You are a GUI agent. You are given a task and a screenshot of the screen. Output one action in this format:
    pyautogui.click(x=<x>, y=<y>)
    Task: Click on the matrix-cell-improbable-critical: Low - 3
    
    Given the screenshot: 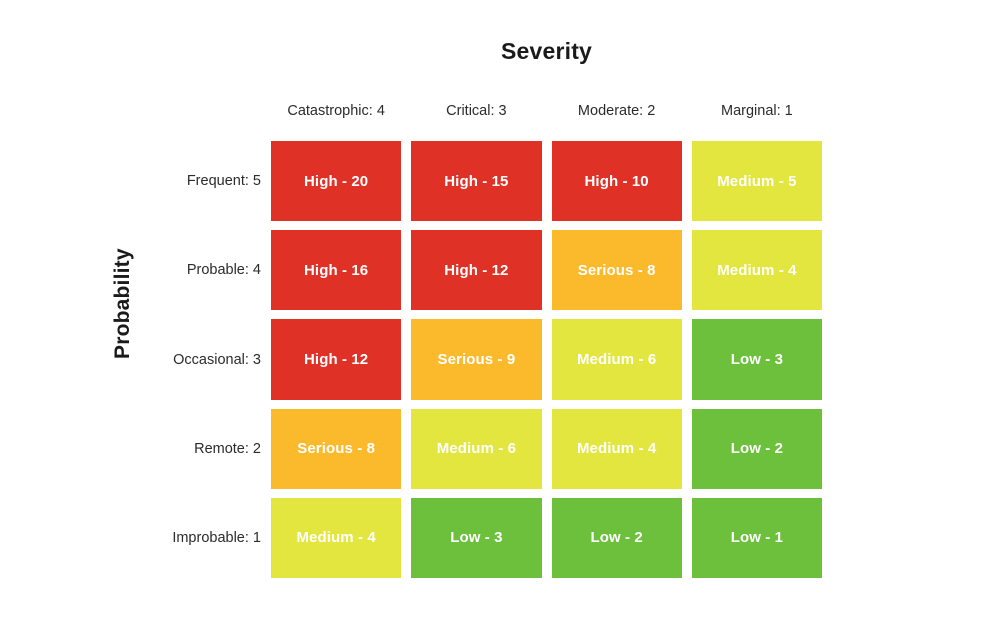 What is the action you would take?
    pyautogui.click(x=476, y=538)
    